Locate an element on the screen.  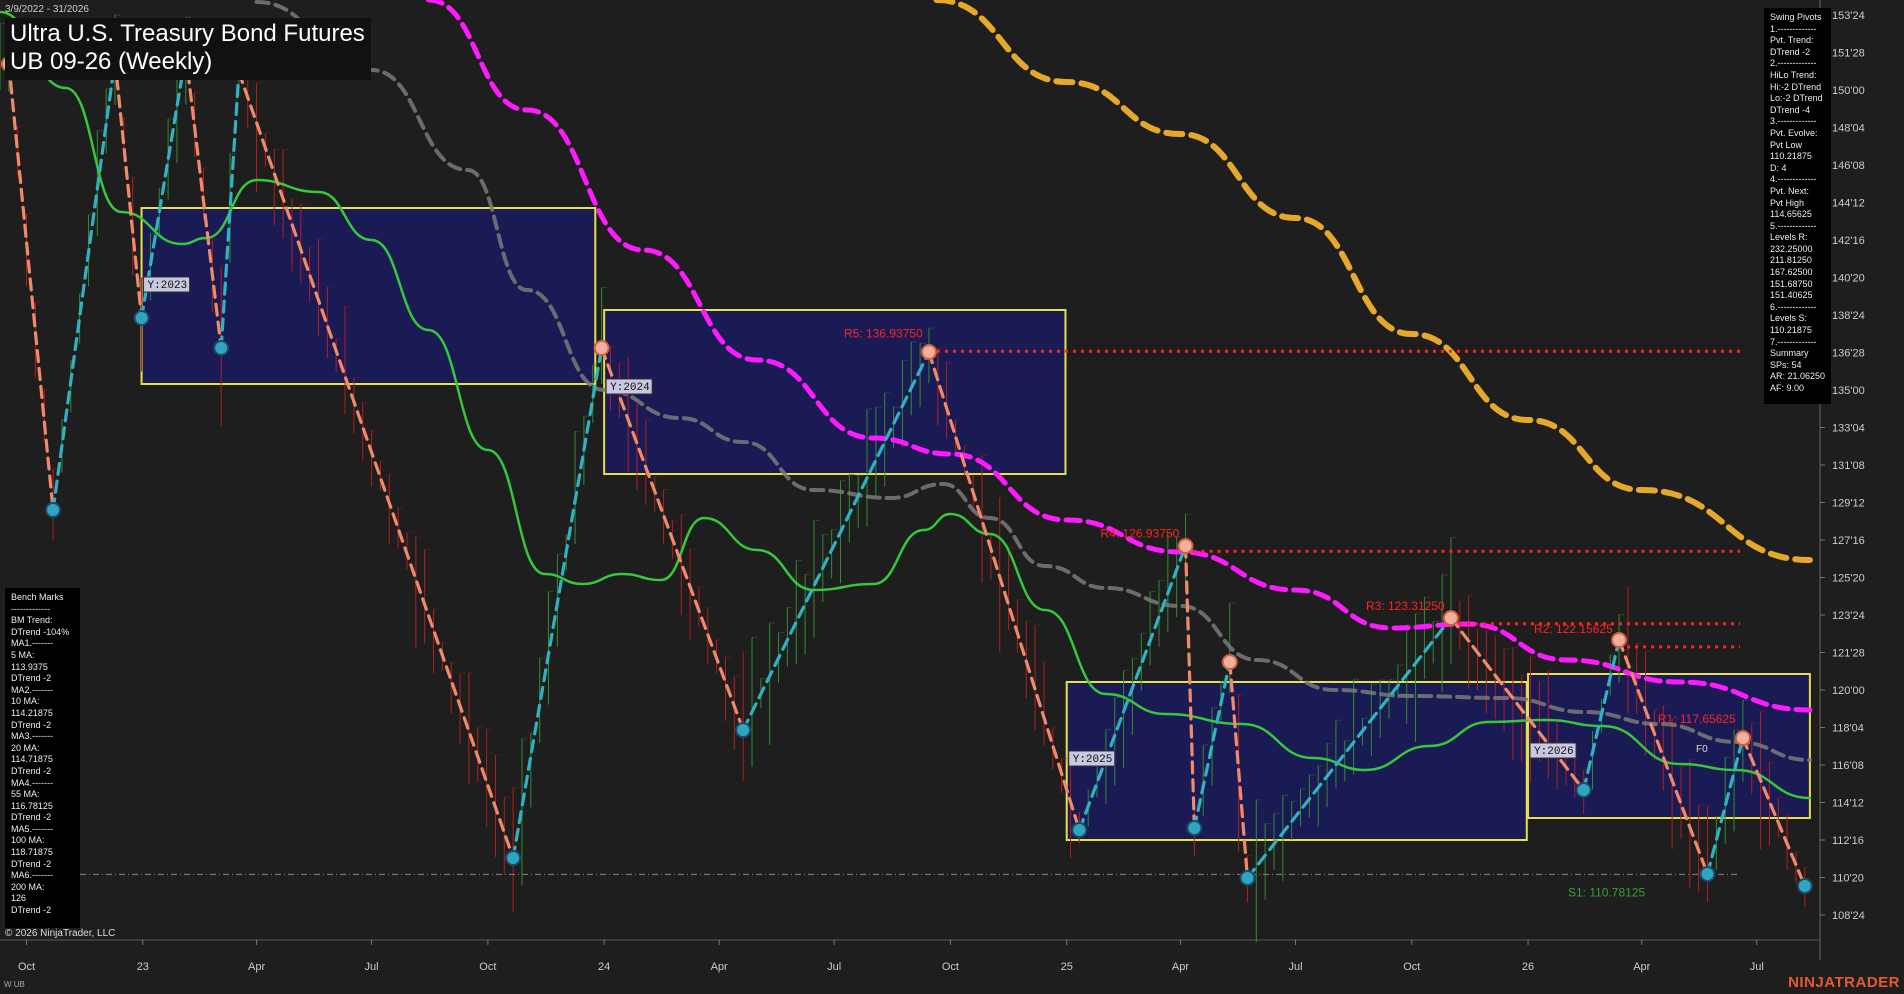
y-tick-label: 123'24 is located at coordinates (1848, 616).